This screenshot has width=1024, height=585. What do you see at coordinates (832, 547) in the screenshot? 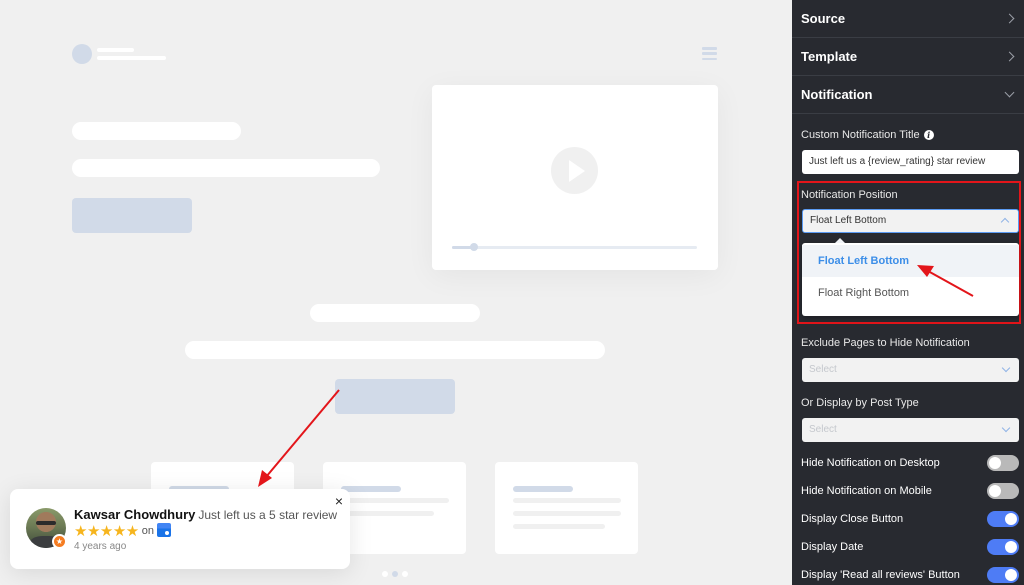
I see `toggle-label: Display Date` at bounding box center [832, 547].